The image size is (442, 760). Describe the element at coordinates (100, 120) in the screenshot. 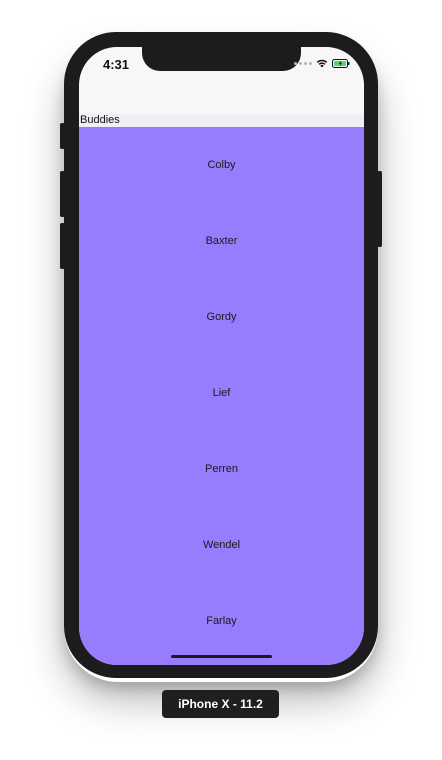

I see `list-title: Buddies` at that location.